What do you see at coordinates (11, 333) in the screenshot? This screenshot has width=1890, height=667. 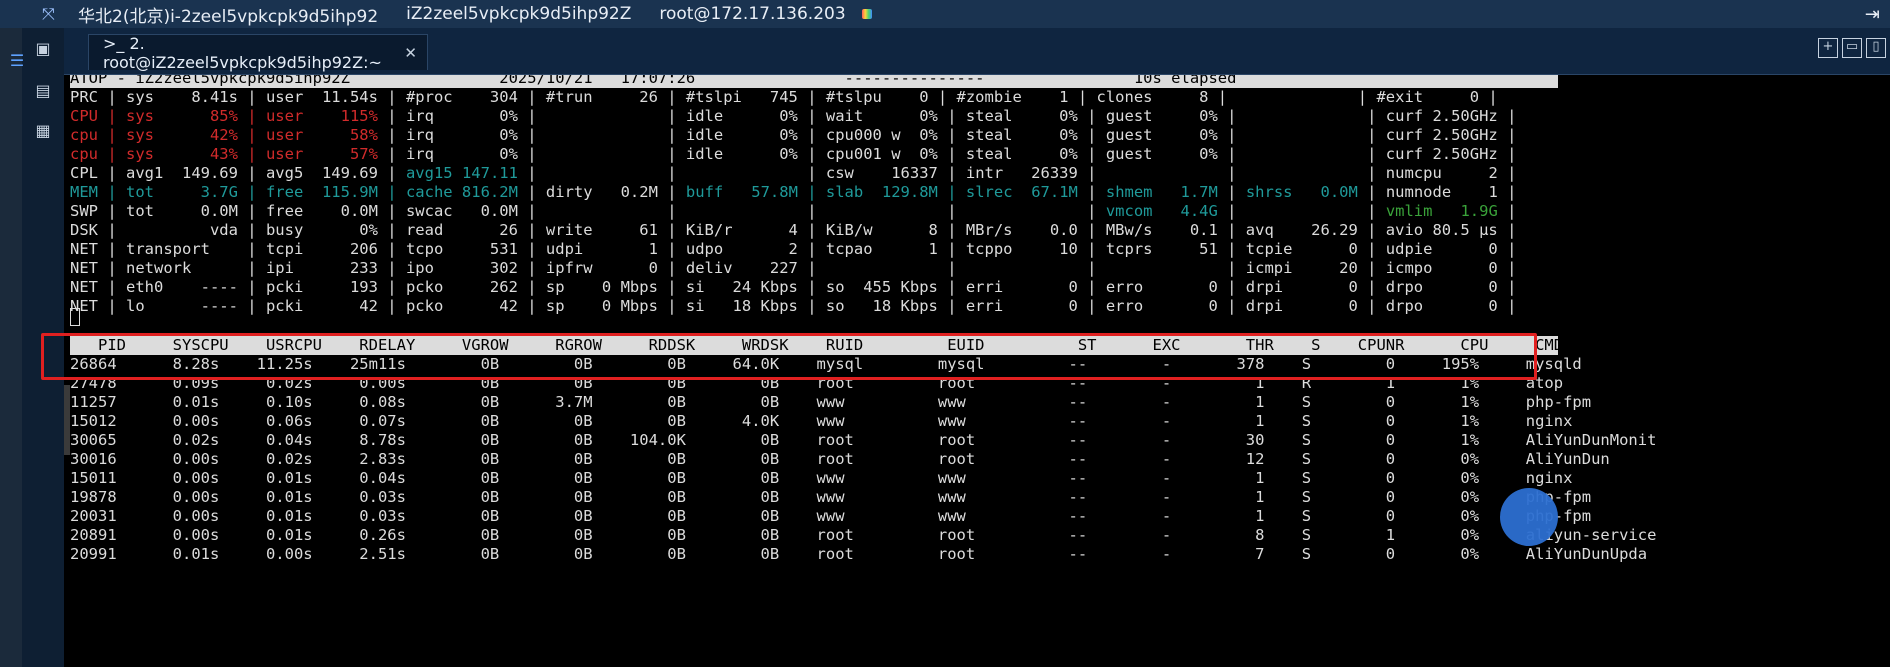 I see `left-rail: ◷` at bounding box center [11, 333].